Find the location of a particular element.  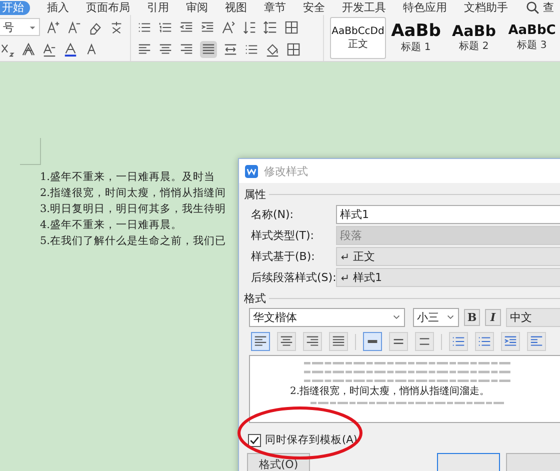

field-label: 样式类型(T): is located at coordinates (283, 235).